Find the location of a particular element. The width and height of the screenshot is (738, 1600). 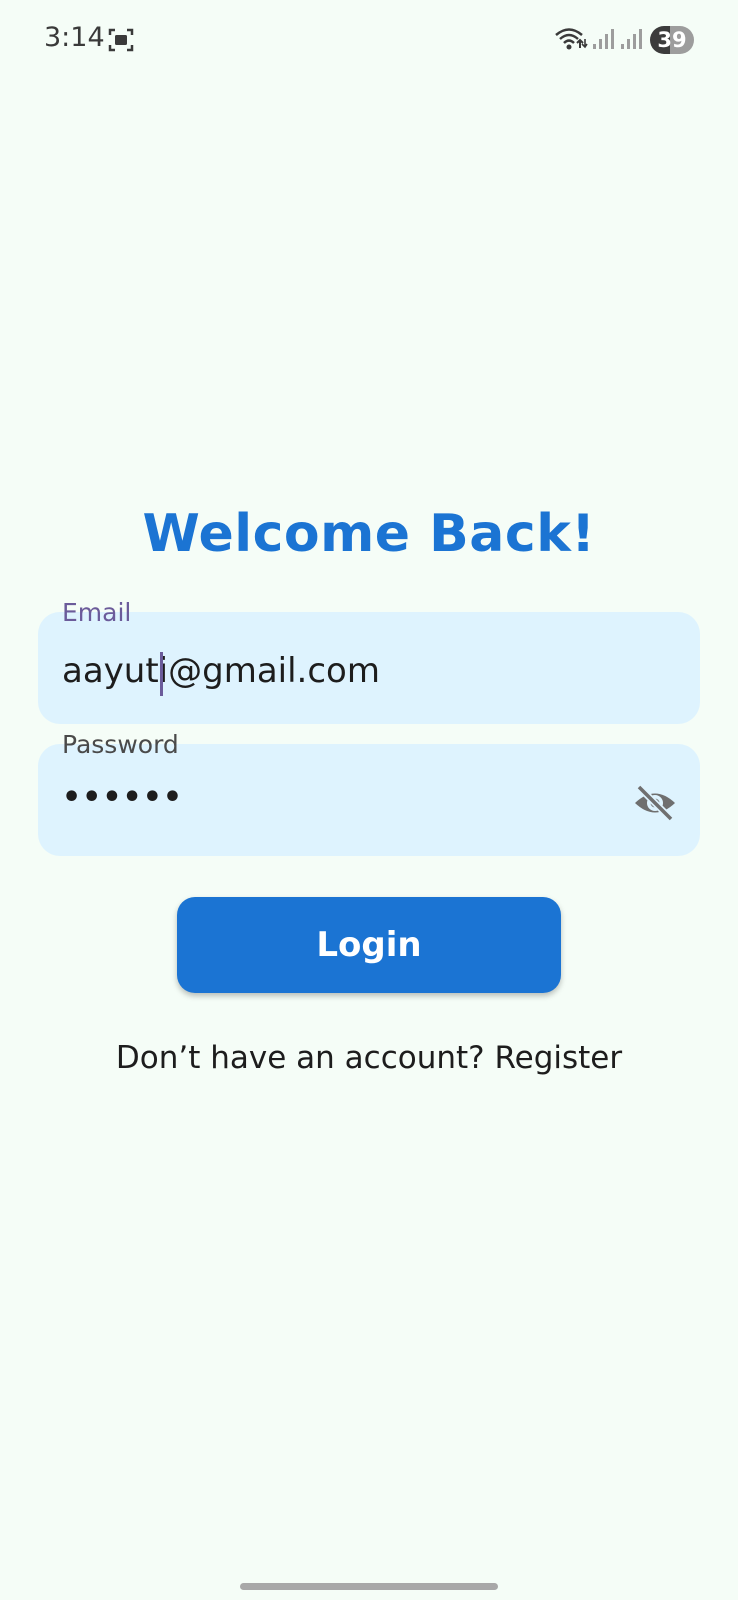

page-title: Welcome Back! is located at coordinates (369, 534).